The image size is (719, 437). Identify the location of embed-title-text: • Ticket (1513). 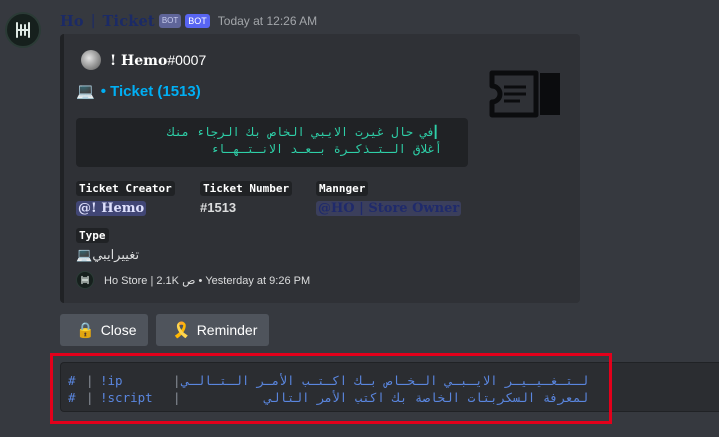
(150, 91).